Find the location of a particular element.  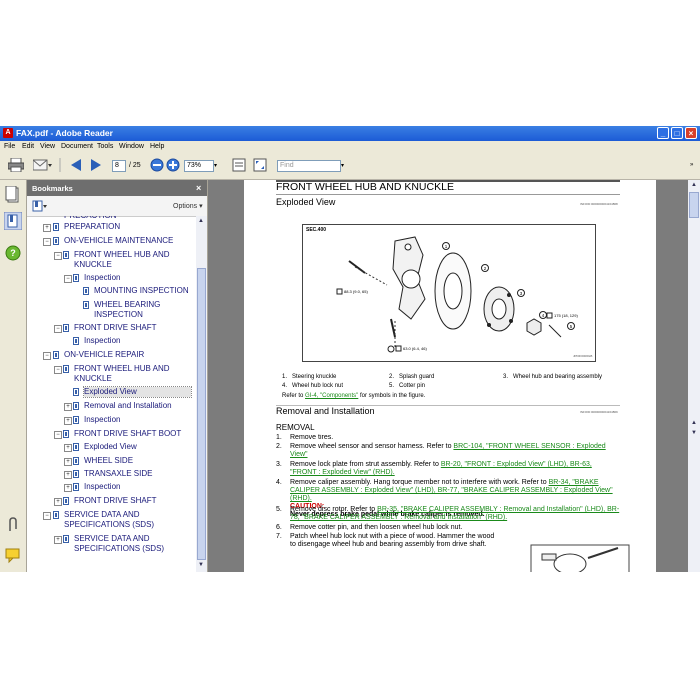

bookmarks-close-icon: × is located at coordinates (198, 188).